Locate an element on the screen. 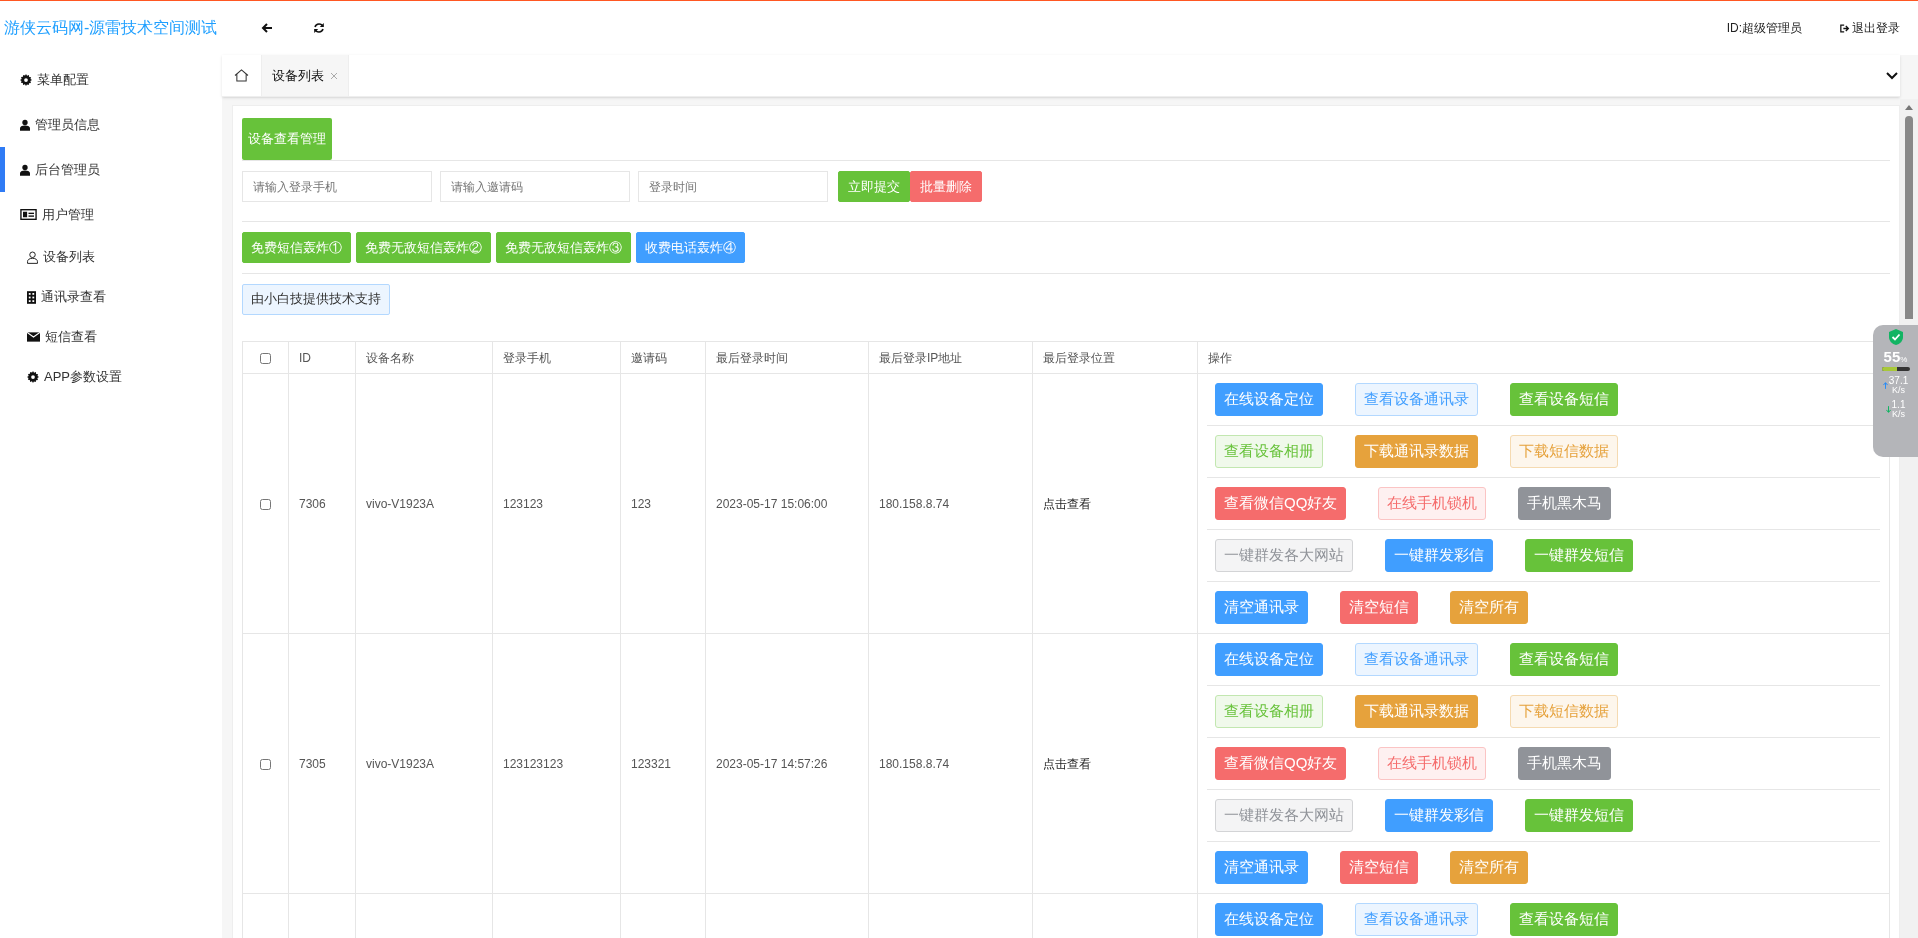 The image size is (1918, 938). column-header: 邀请码 is located at coordinates (649, 357).